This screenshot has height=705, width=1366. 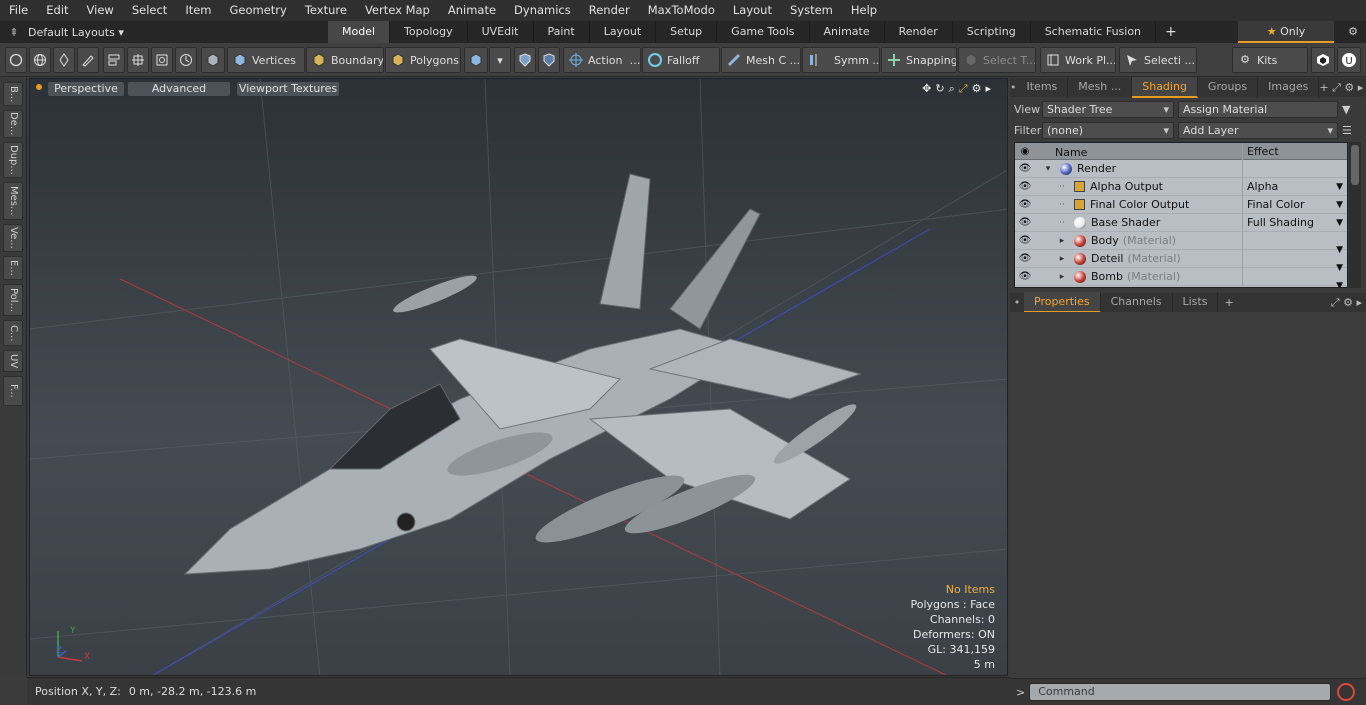 What do you see at coordinates (1286, 32) in the screenshot?
I see `only-toggle: ★ Only` at bounding box center [1286, 32].